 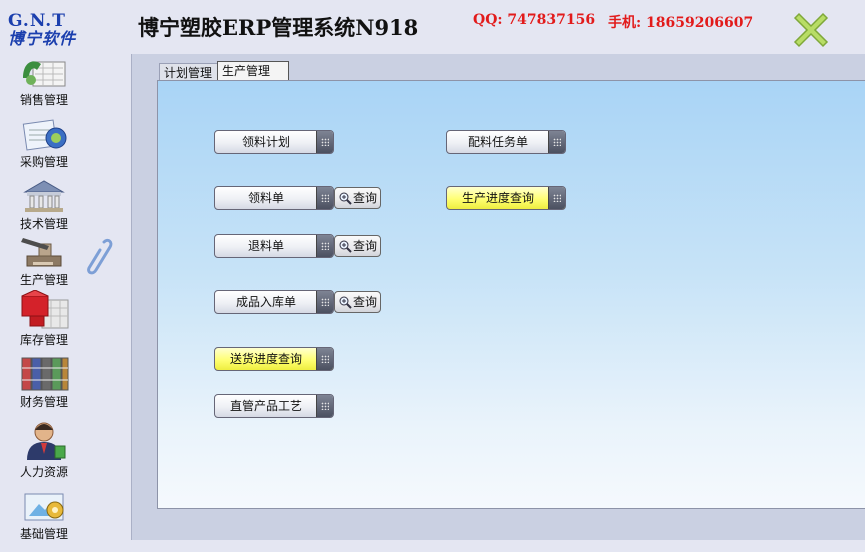 I want to click on sidebar-item-base: 基础管理, so click(x=44, y=515).